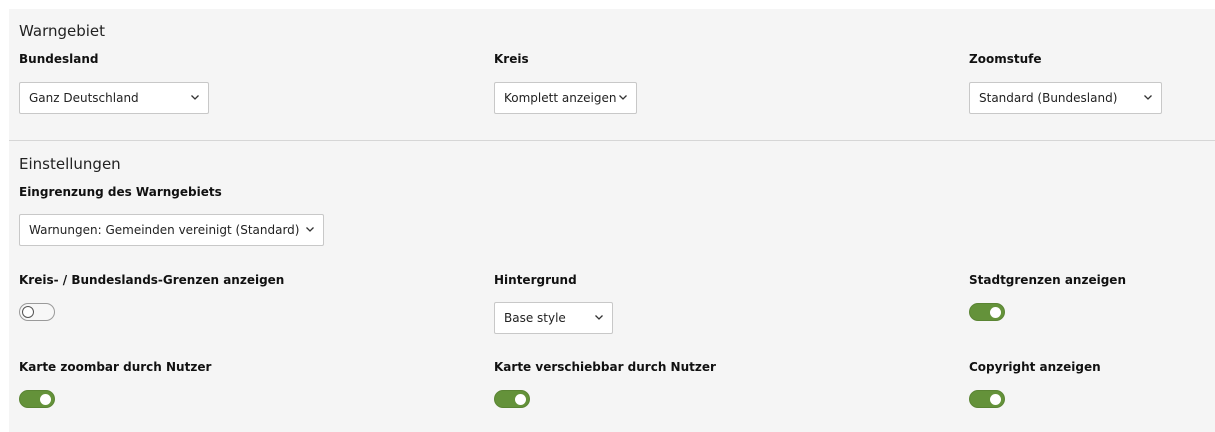 This screenshot has height=432, width=1215. Describe the element at coordinates (152, 280) in the screenshot. I see `grenzen-label: Kreis- / Bundeslands-Grenzen anzeigen` at that location.